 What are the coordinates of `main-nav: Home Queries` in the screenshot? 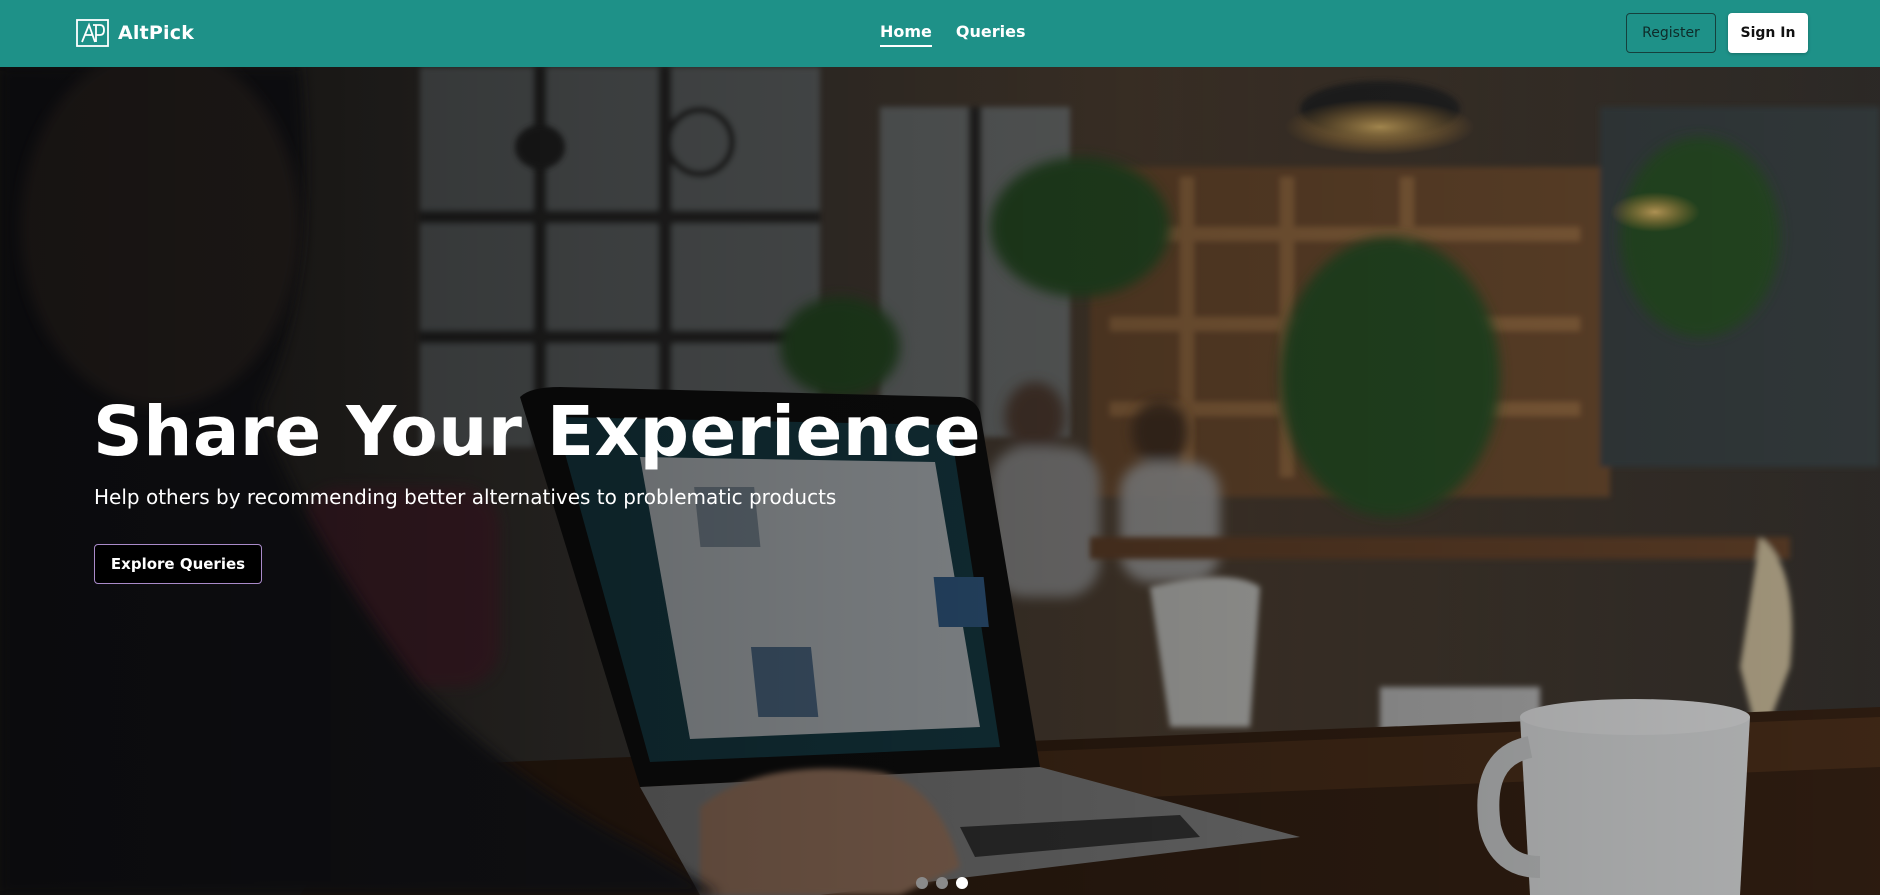 It's located at (953, 33).